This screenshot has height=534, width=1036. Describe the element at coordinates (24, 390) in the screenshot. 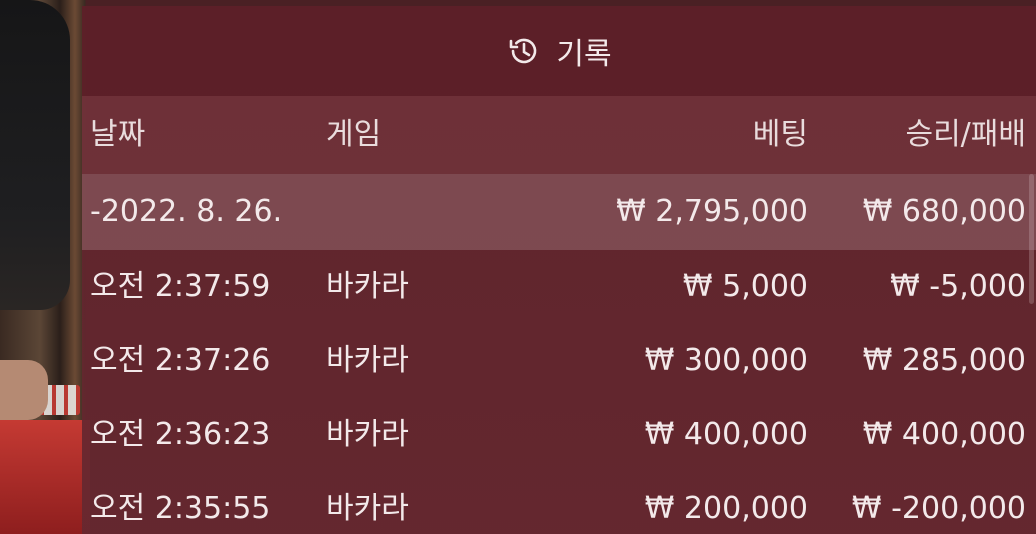

I see `dealer-hand-image` at that location.